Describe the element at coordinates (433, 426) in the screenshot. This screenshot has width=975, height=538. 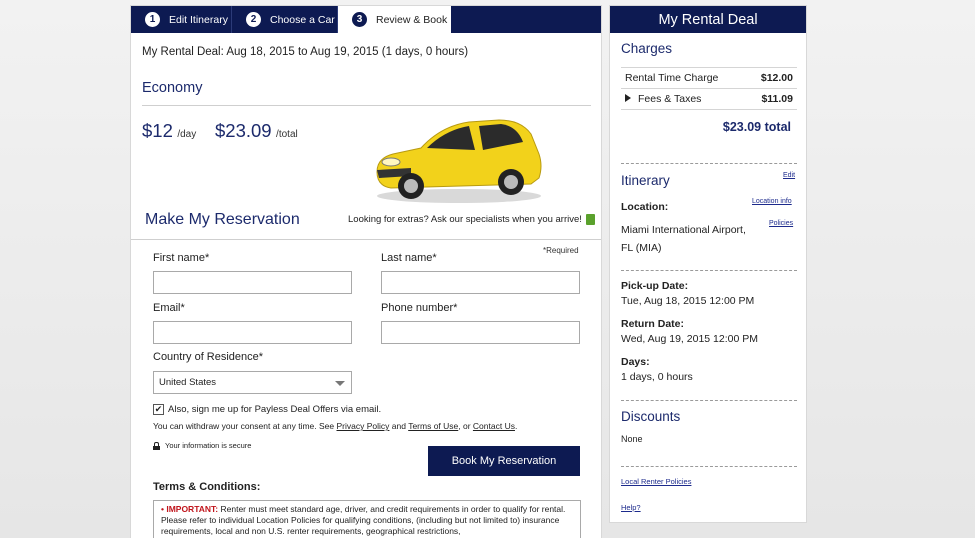
I see `terms-of-use-link: Terms of Use` at that location.